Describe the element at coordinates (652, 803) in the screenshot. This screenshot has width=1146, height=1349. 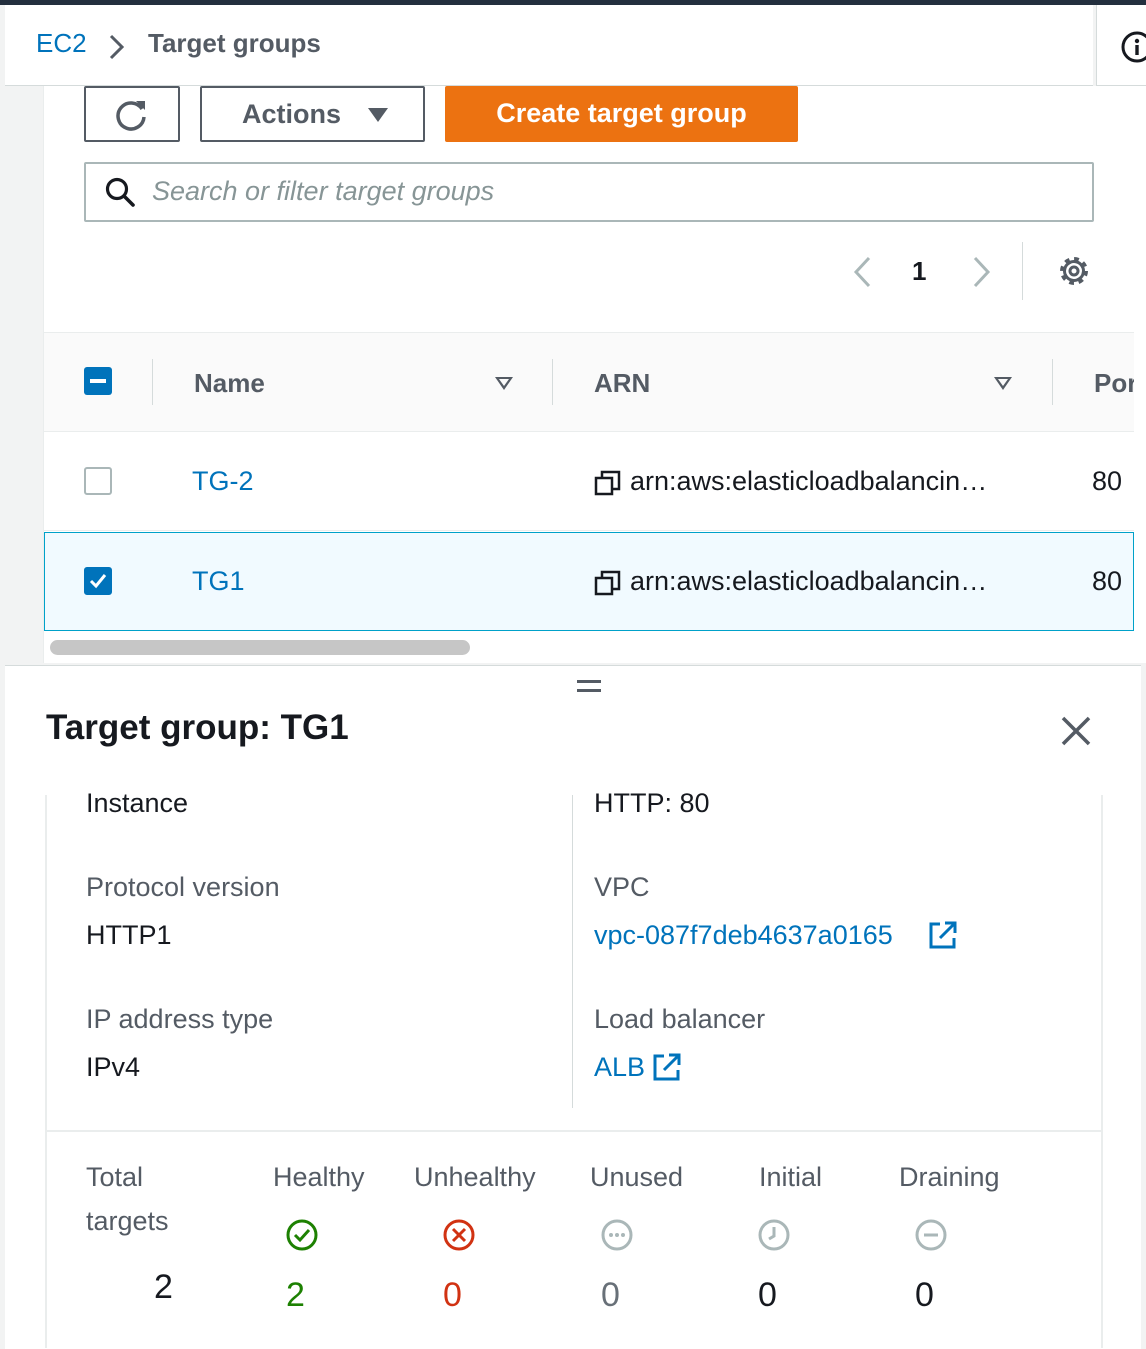
I see `protocol-port-value: HTTP: 80` at that location.